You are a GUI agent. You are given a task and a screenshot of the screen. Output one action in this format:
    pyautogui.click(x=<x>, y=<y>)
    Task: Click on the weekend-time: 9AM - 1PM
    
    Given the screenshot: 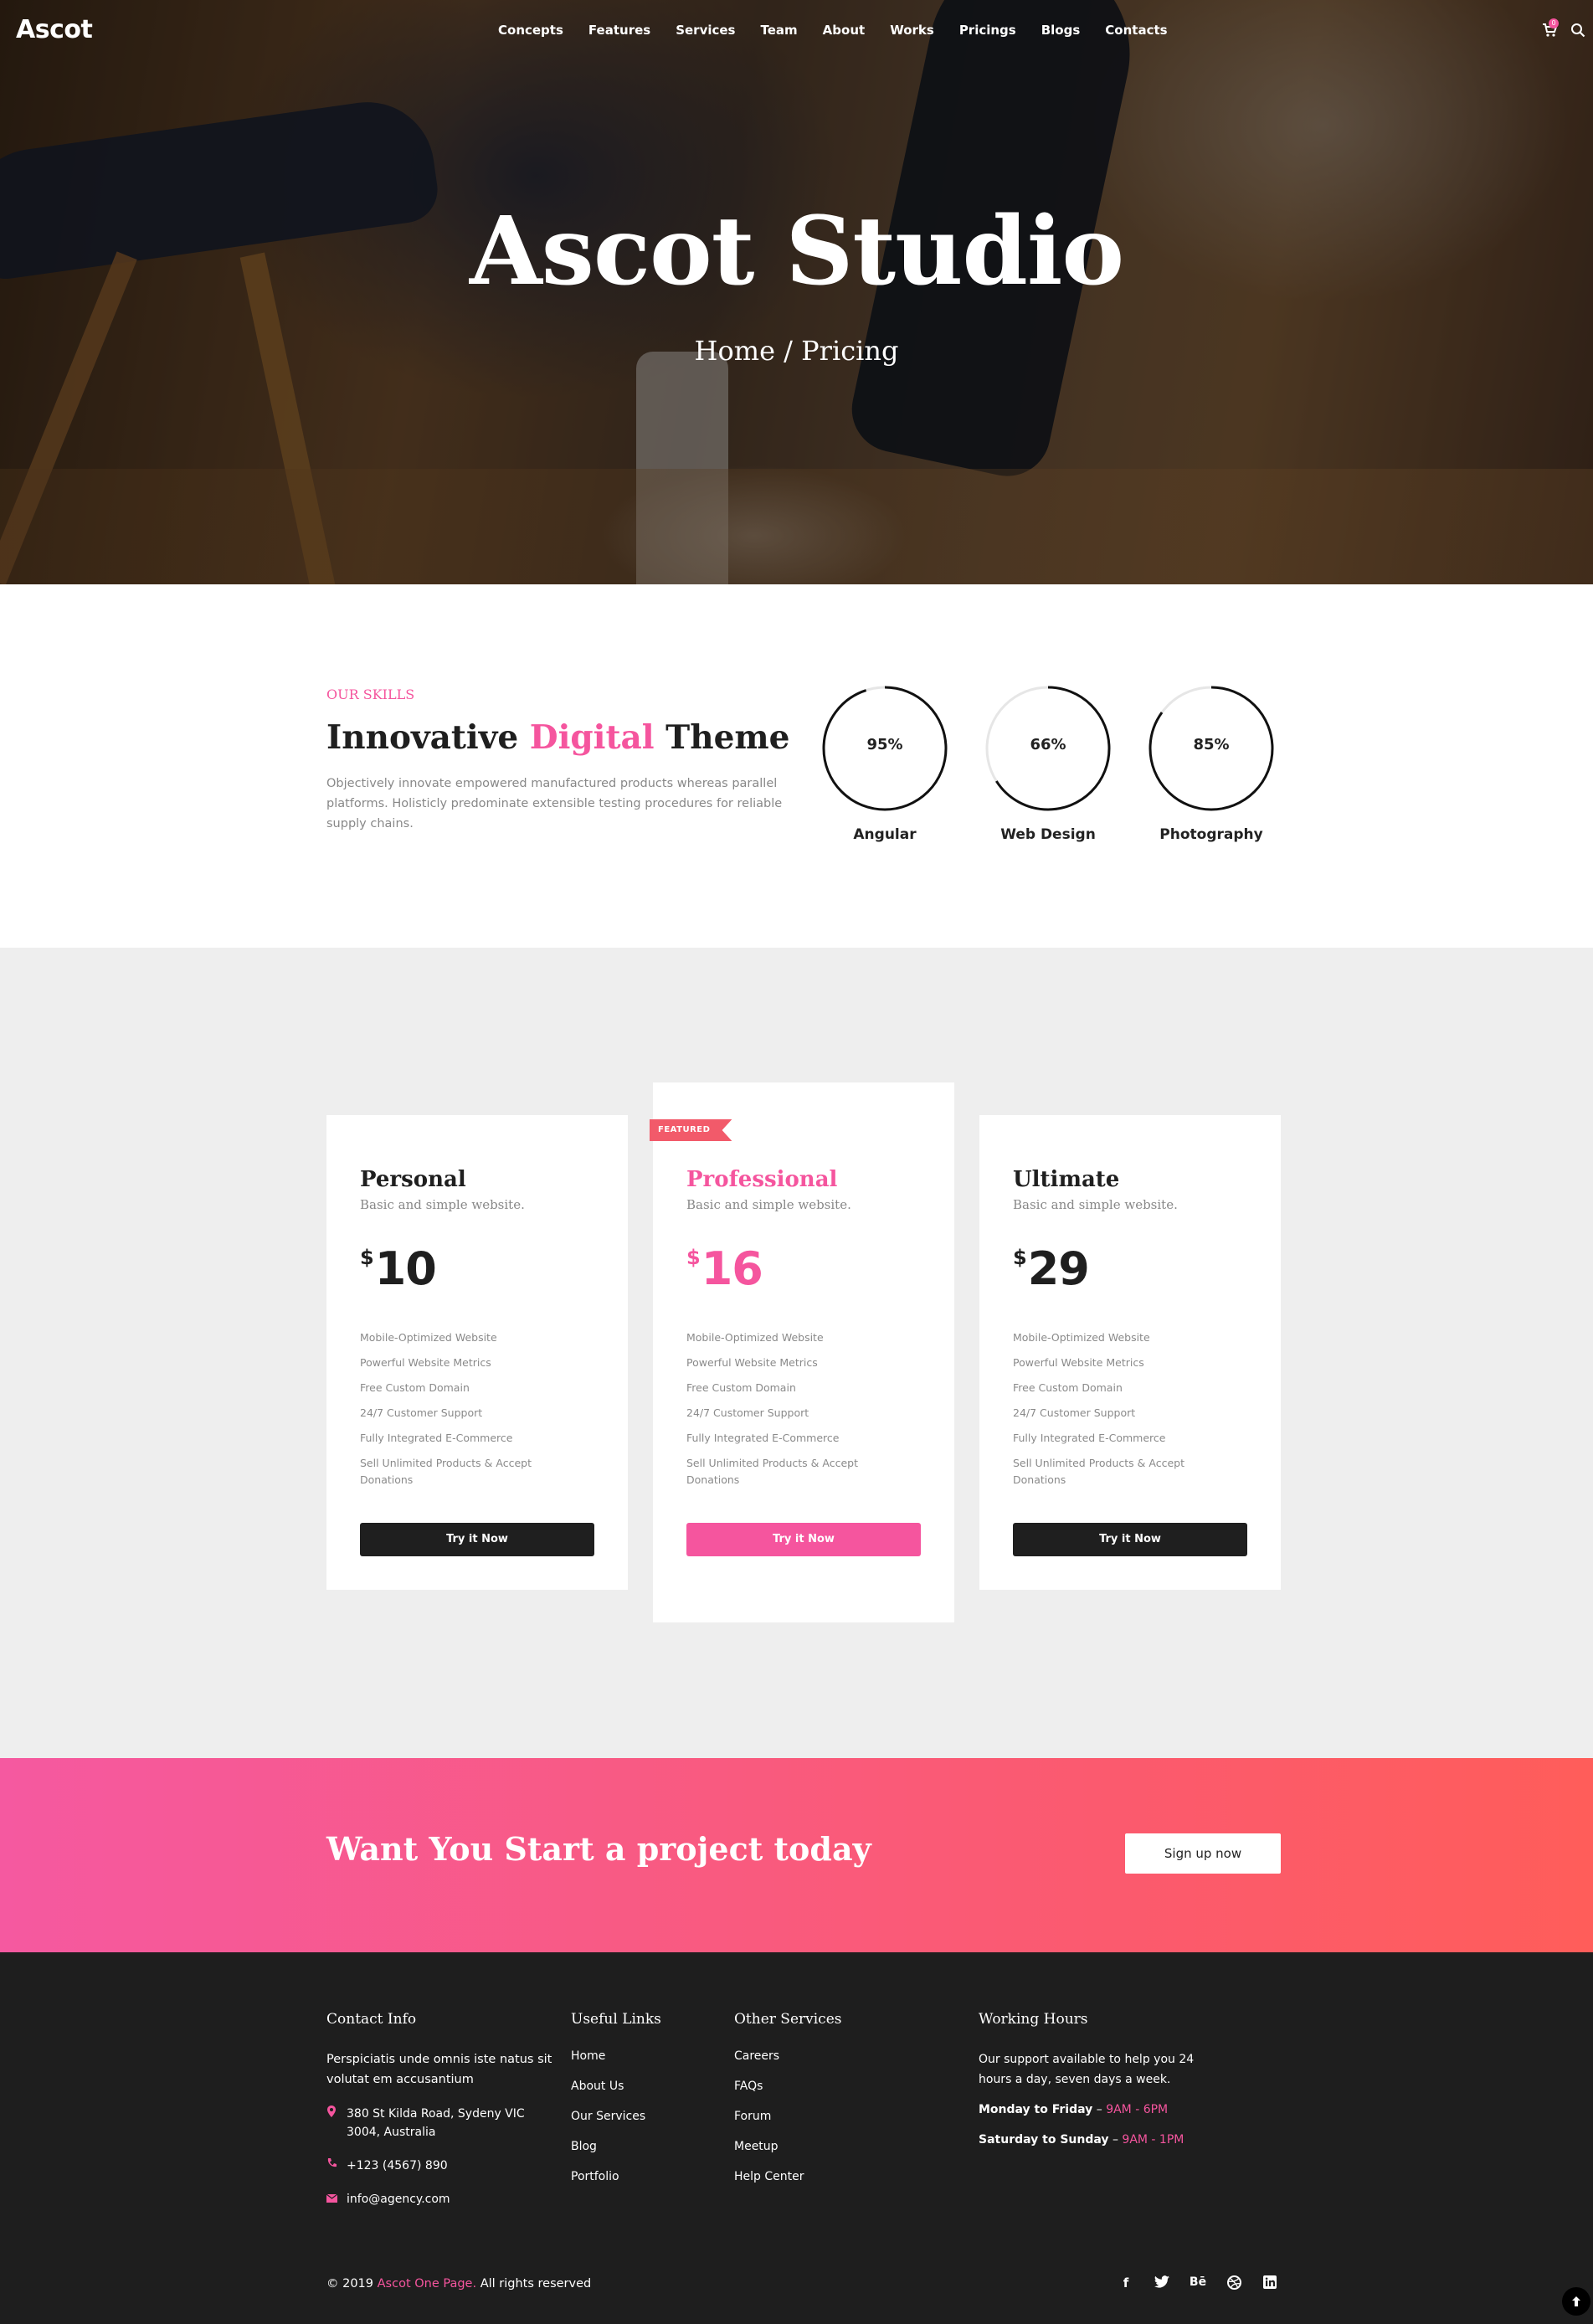 What is the action you would take?
    pyautogui.click(x=1153, y=2140)
    